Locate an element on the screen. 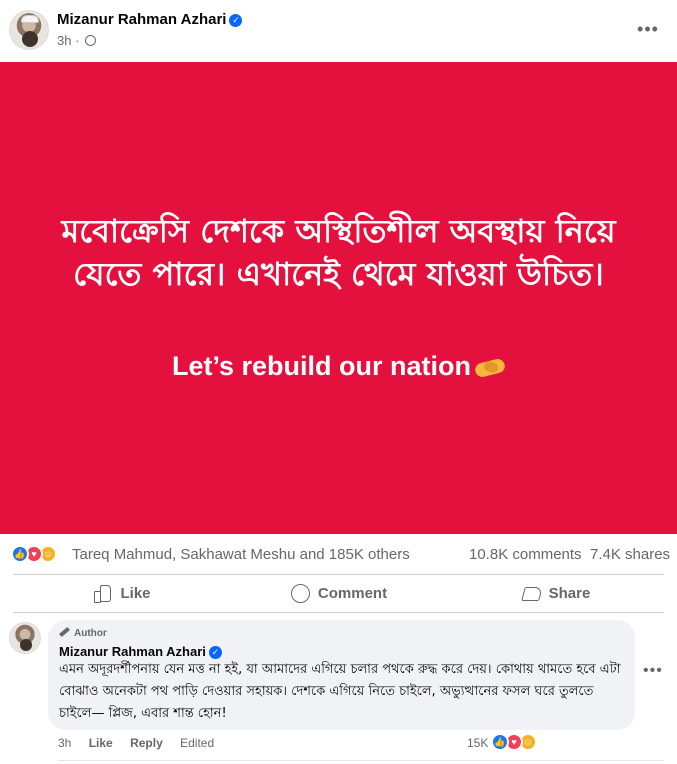  comments-count: 10.8K comments is located at coordinates (525, 554).